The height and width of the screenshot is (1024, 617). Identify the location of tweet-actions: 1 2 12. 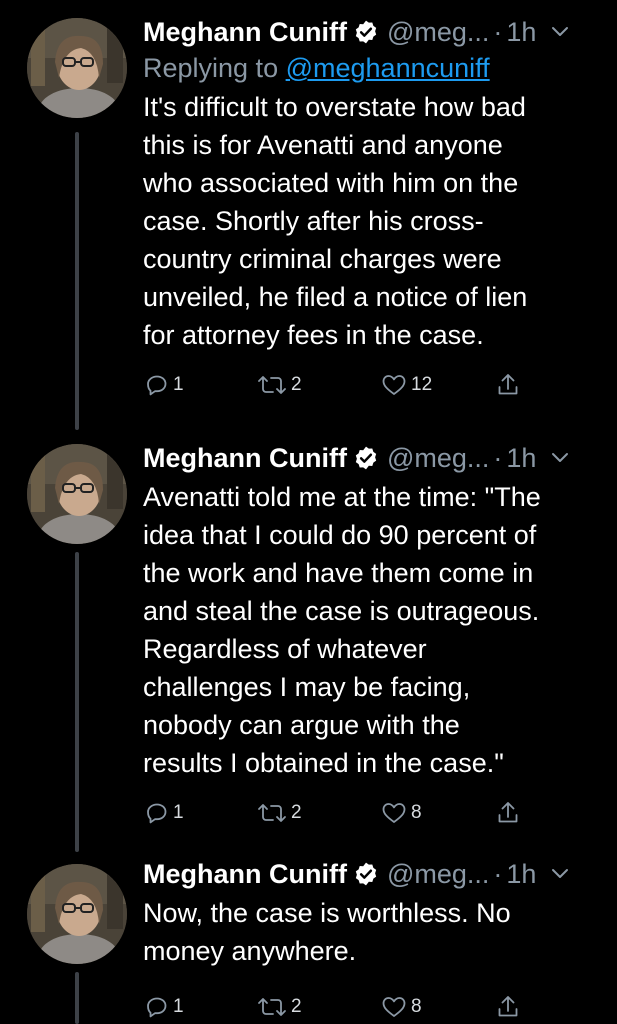
(373, 387).